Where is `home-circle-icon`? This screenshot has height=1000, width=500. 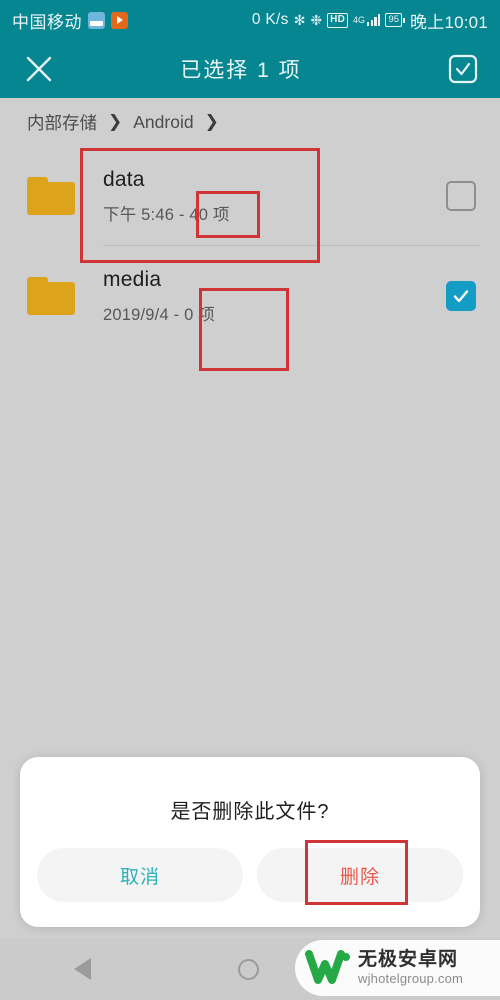 home-circle-icon is located at coordinates (248, 969).